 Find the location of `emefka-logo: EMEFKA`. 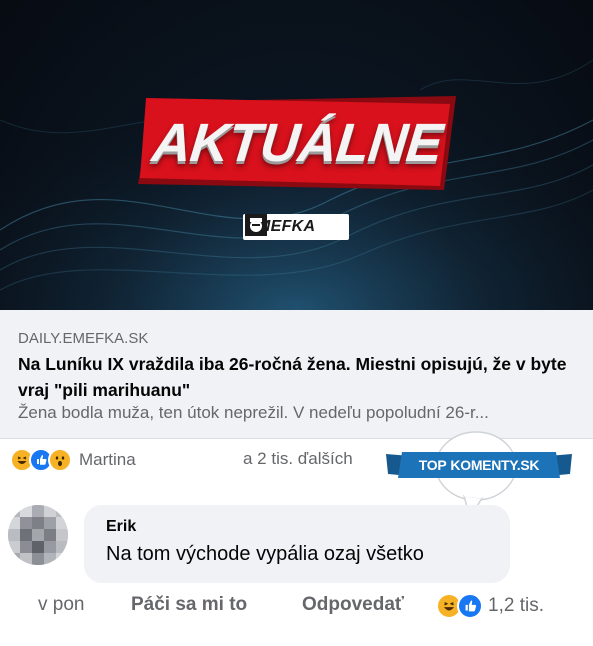

emefka-logo: EMEFKA is located at coordinates (296, 227).